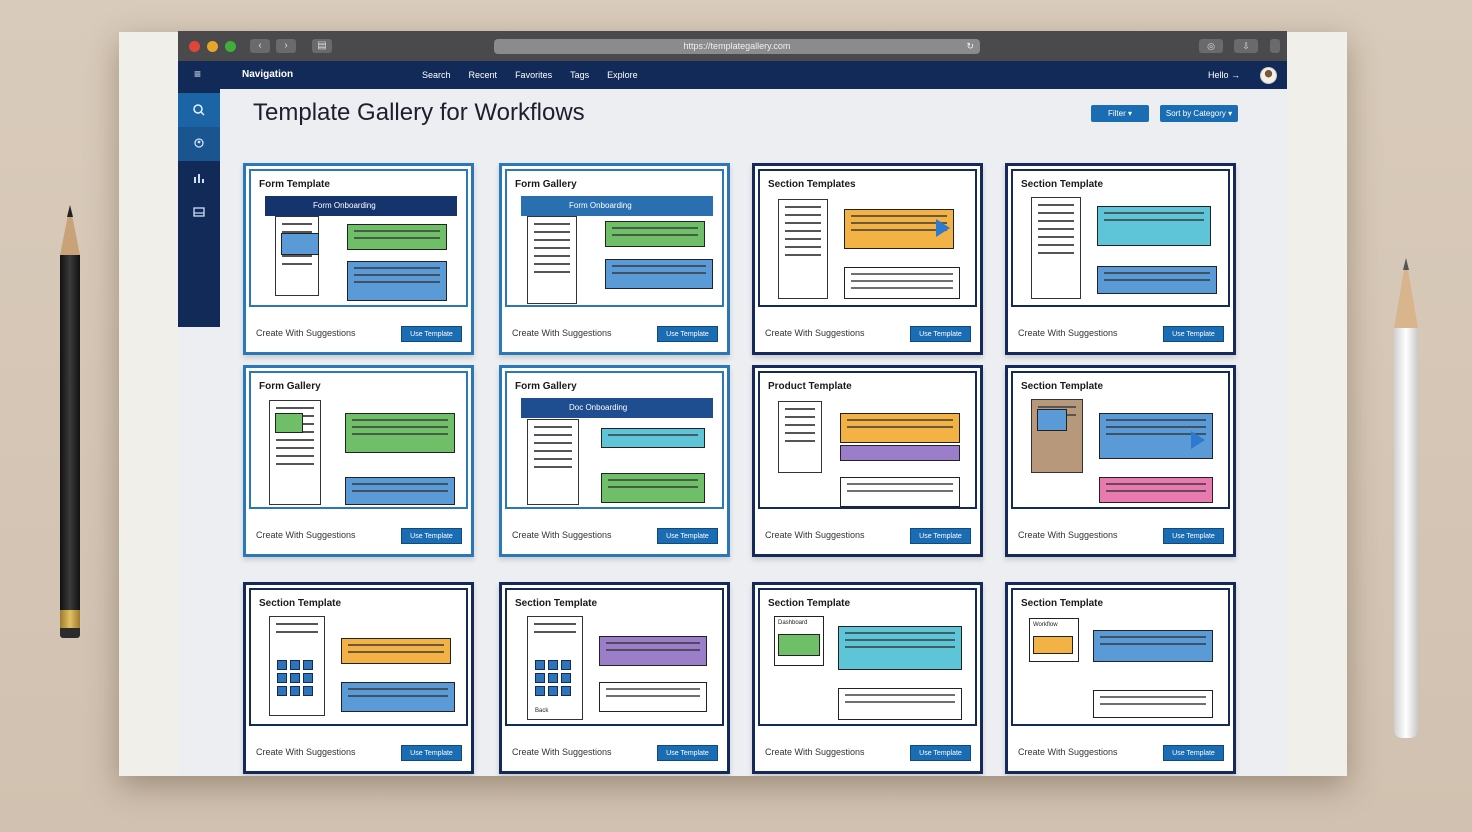 This screenshot has width=1472, height=832. Describe the element at coordinates (286, 46) in the screenshot. I see `forward-button: ›` at that location.